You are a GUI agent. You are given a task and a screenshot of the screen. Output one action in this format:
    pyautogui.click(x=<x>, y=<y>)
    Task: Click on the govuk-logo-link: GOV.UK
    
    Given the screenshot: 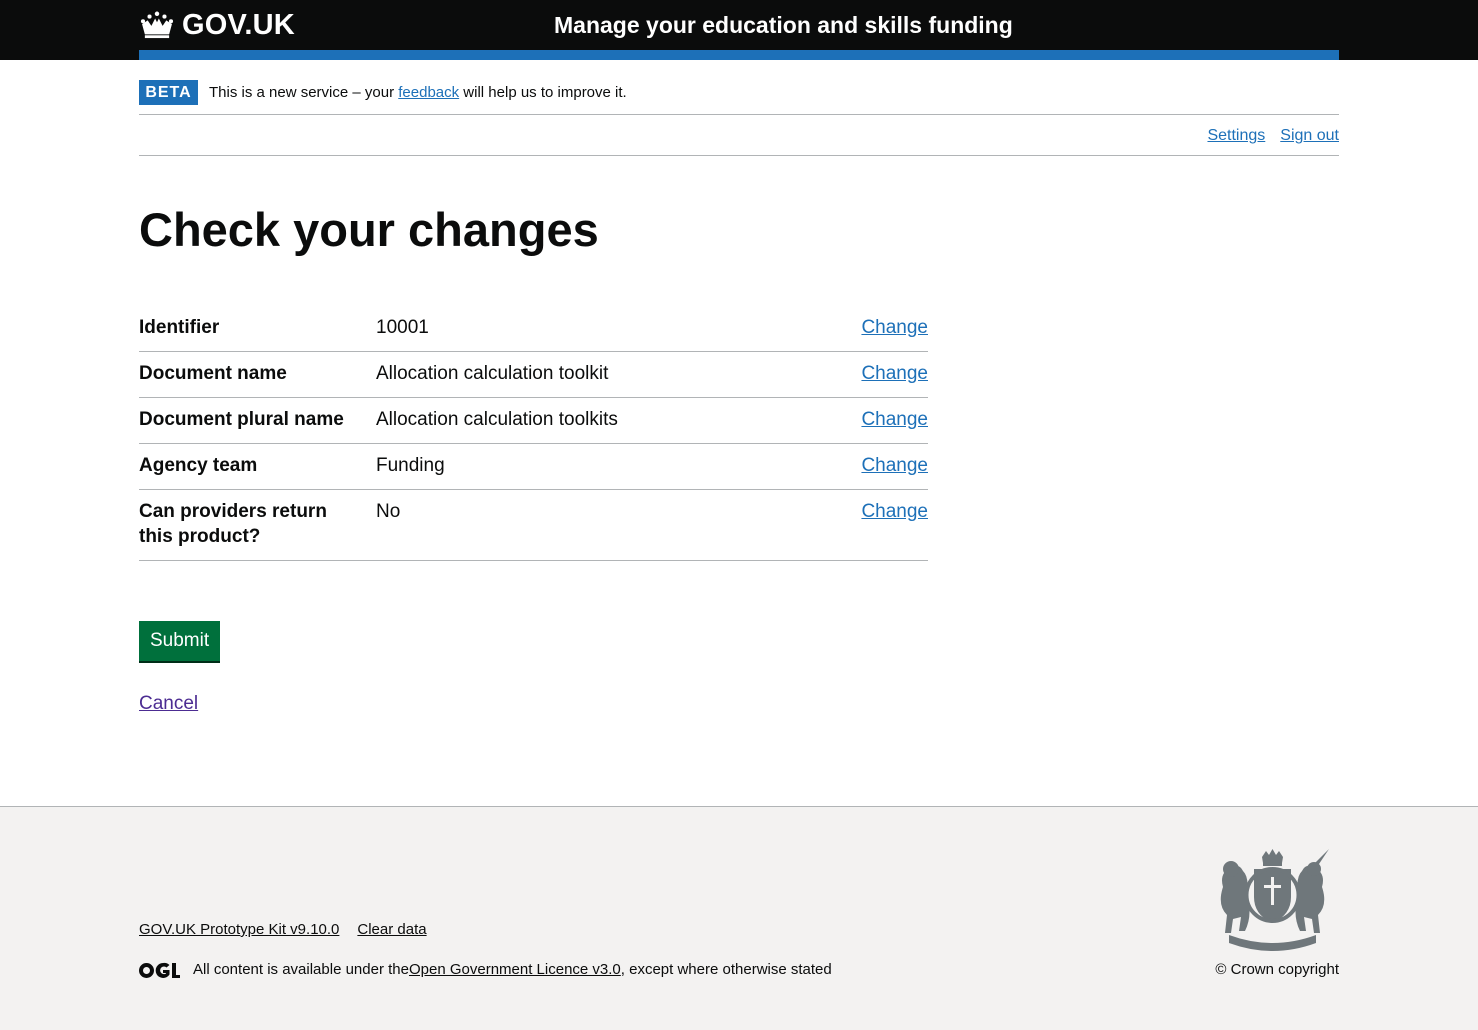 What is the action you would take?
    pyautogui.click(x=217, y=25)
    